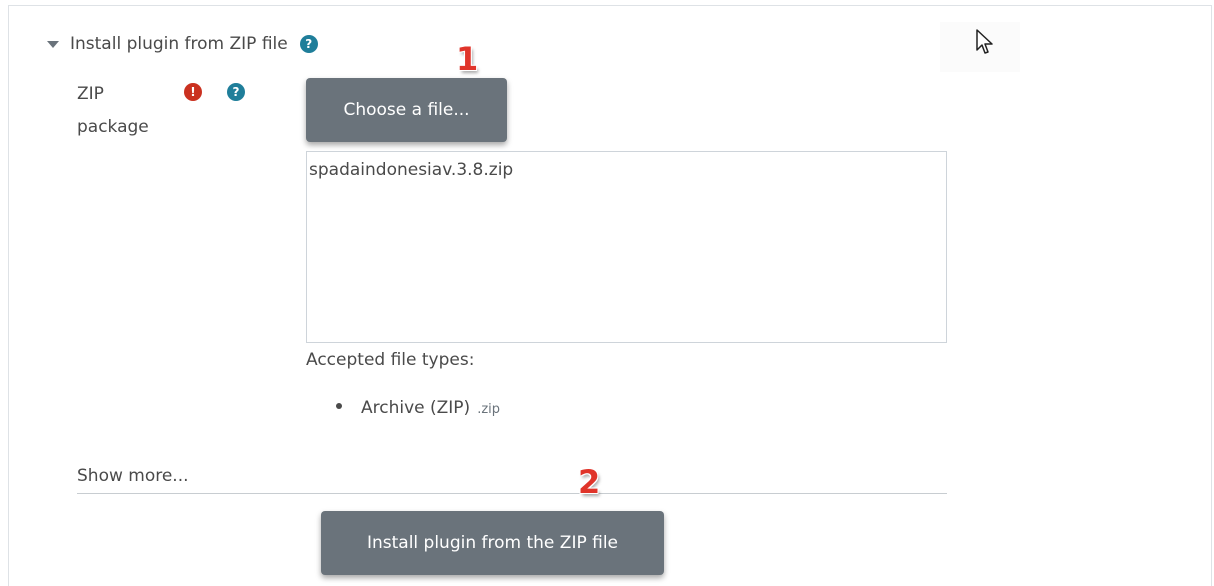  What do you see at coordinates (339, 406) in the screenshot?
I see `bullet` at bounding box center [339, 406].